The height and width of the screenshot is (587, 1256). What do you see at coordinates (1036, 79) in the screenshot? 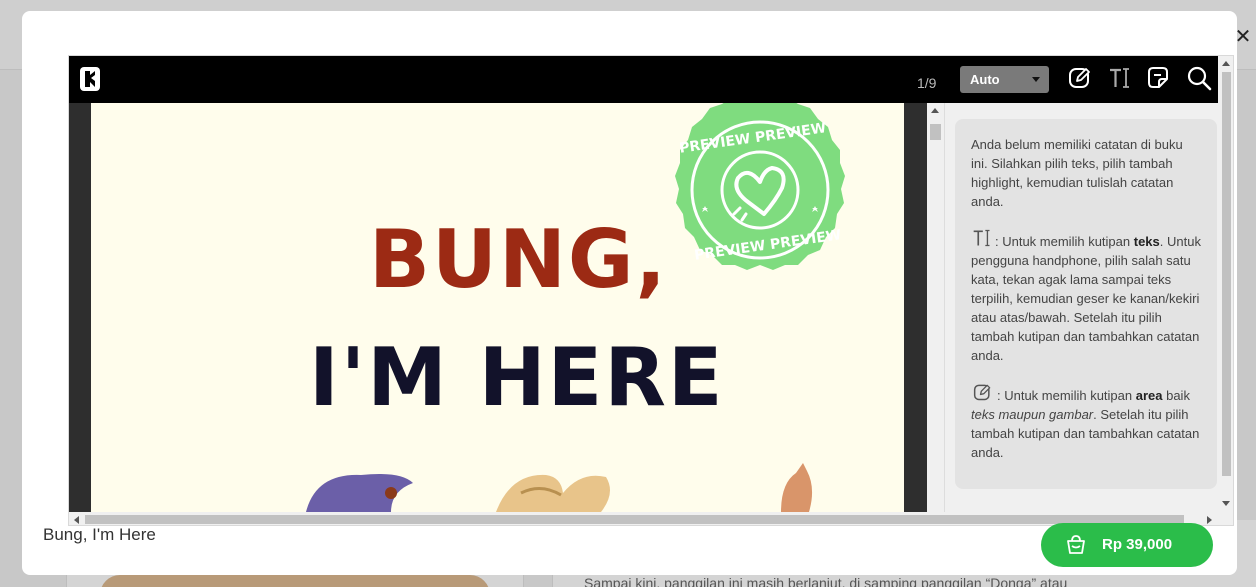
I see `chevron-down-icon` at bounding box center [1036, 79].